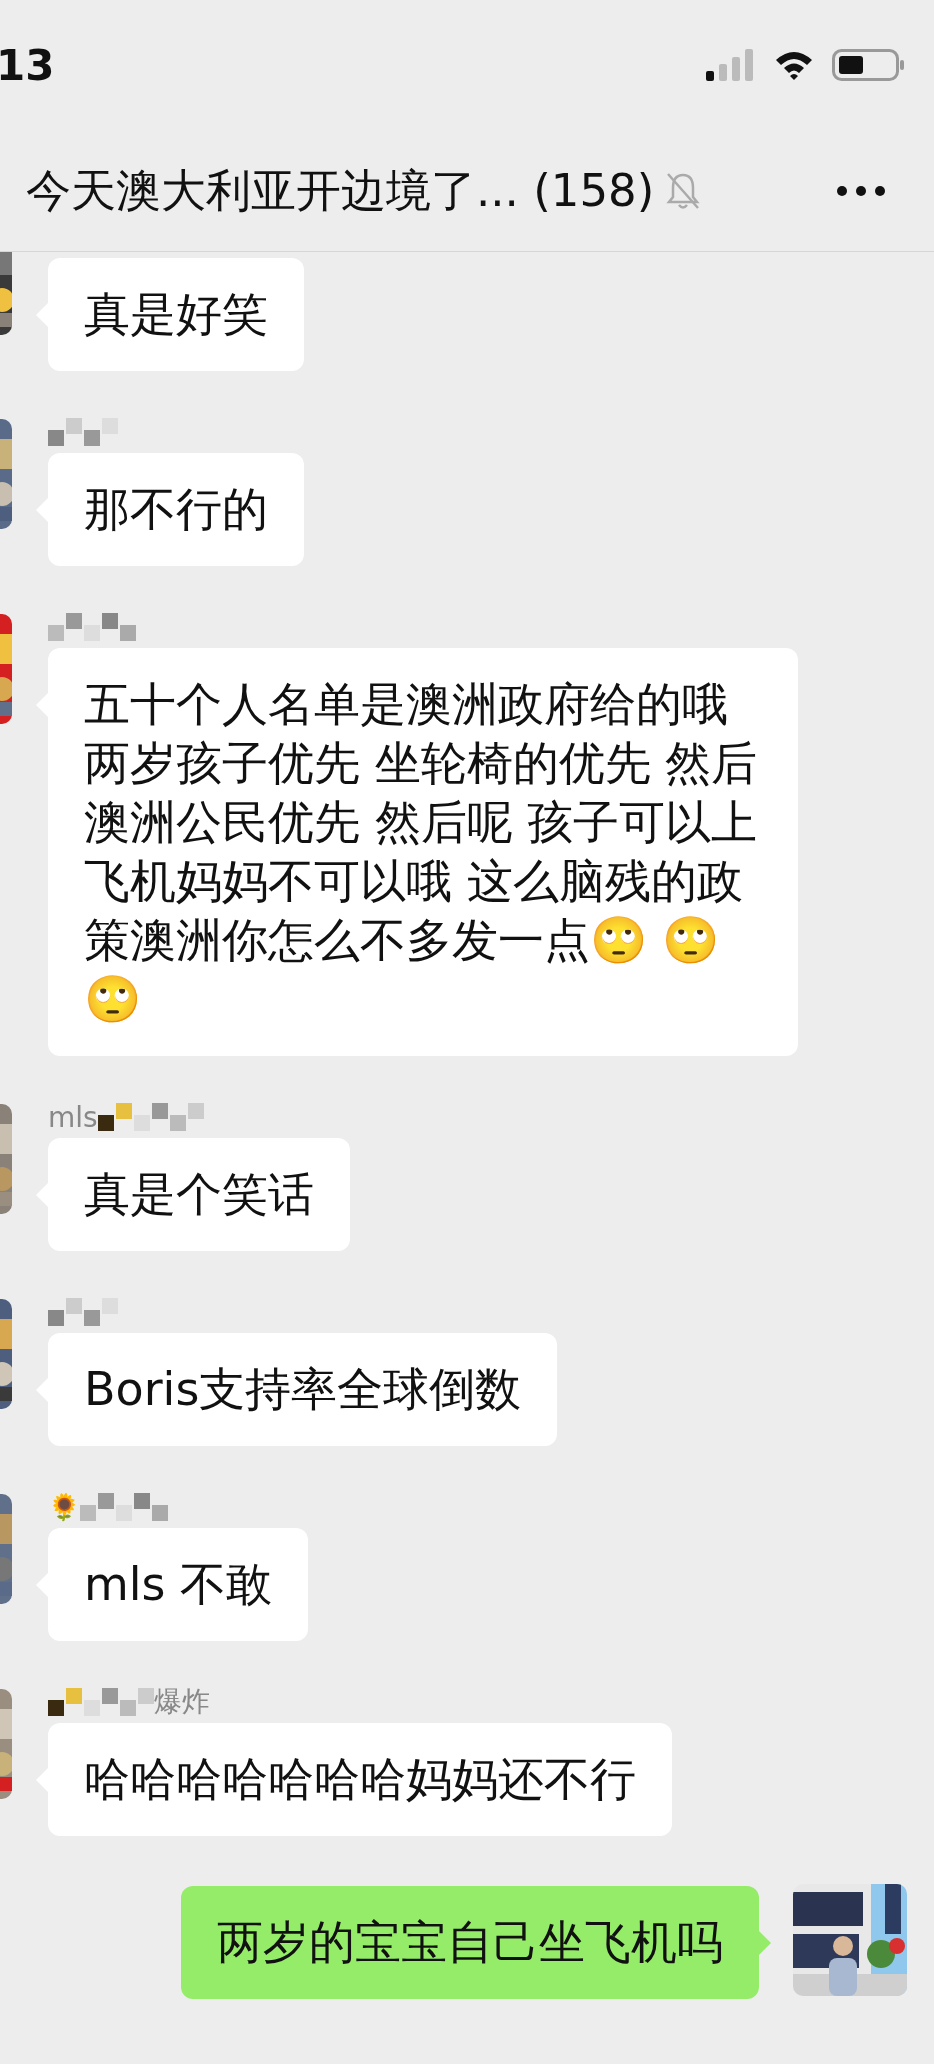  Describe the element at coordinates (869, 65) in the screenshot. I see `battery-icon` at that location.